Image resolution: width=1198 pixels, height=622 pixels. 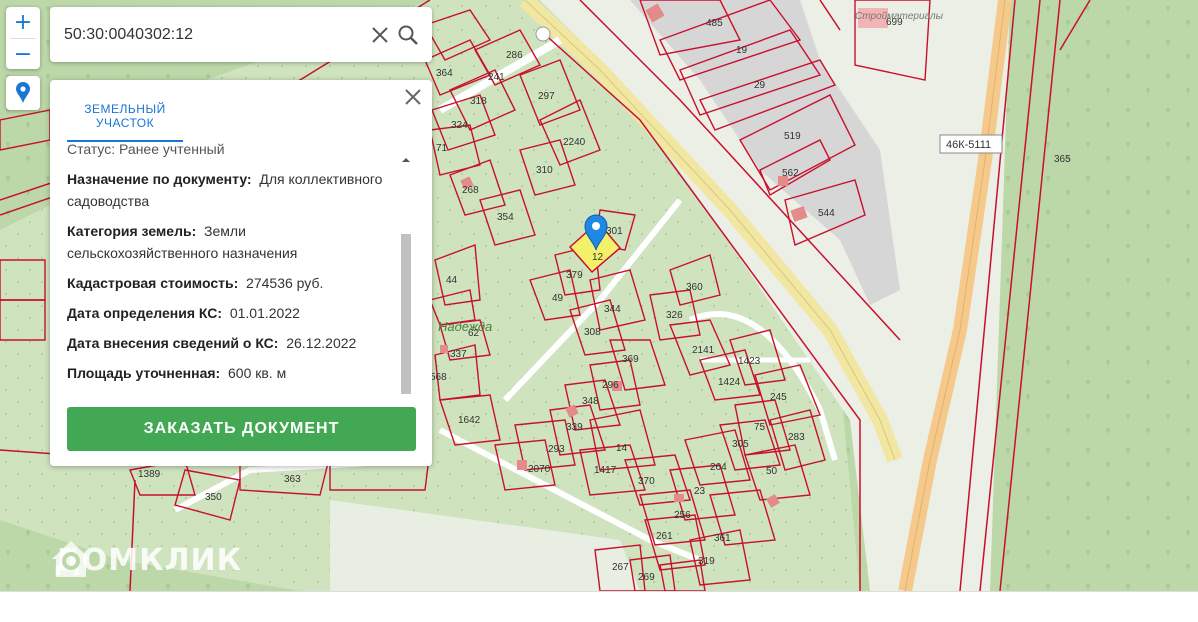 What do you see at coordinates (71, 559) in the screenshot?
I see `house-logo-icon` at bounding box center [71, 559].